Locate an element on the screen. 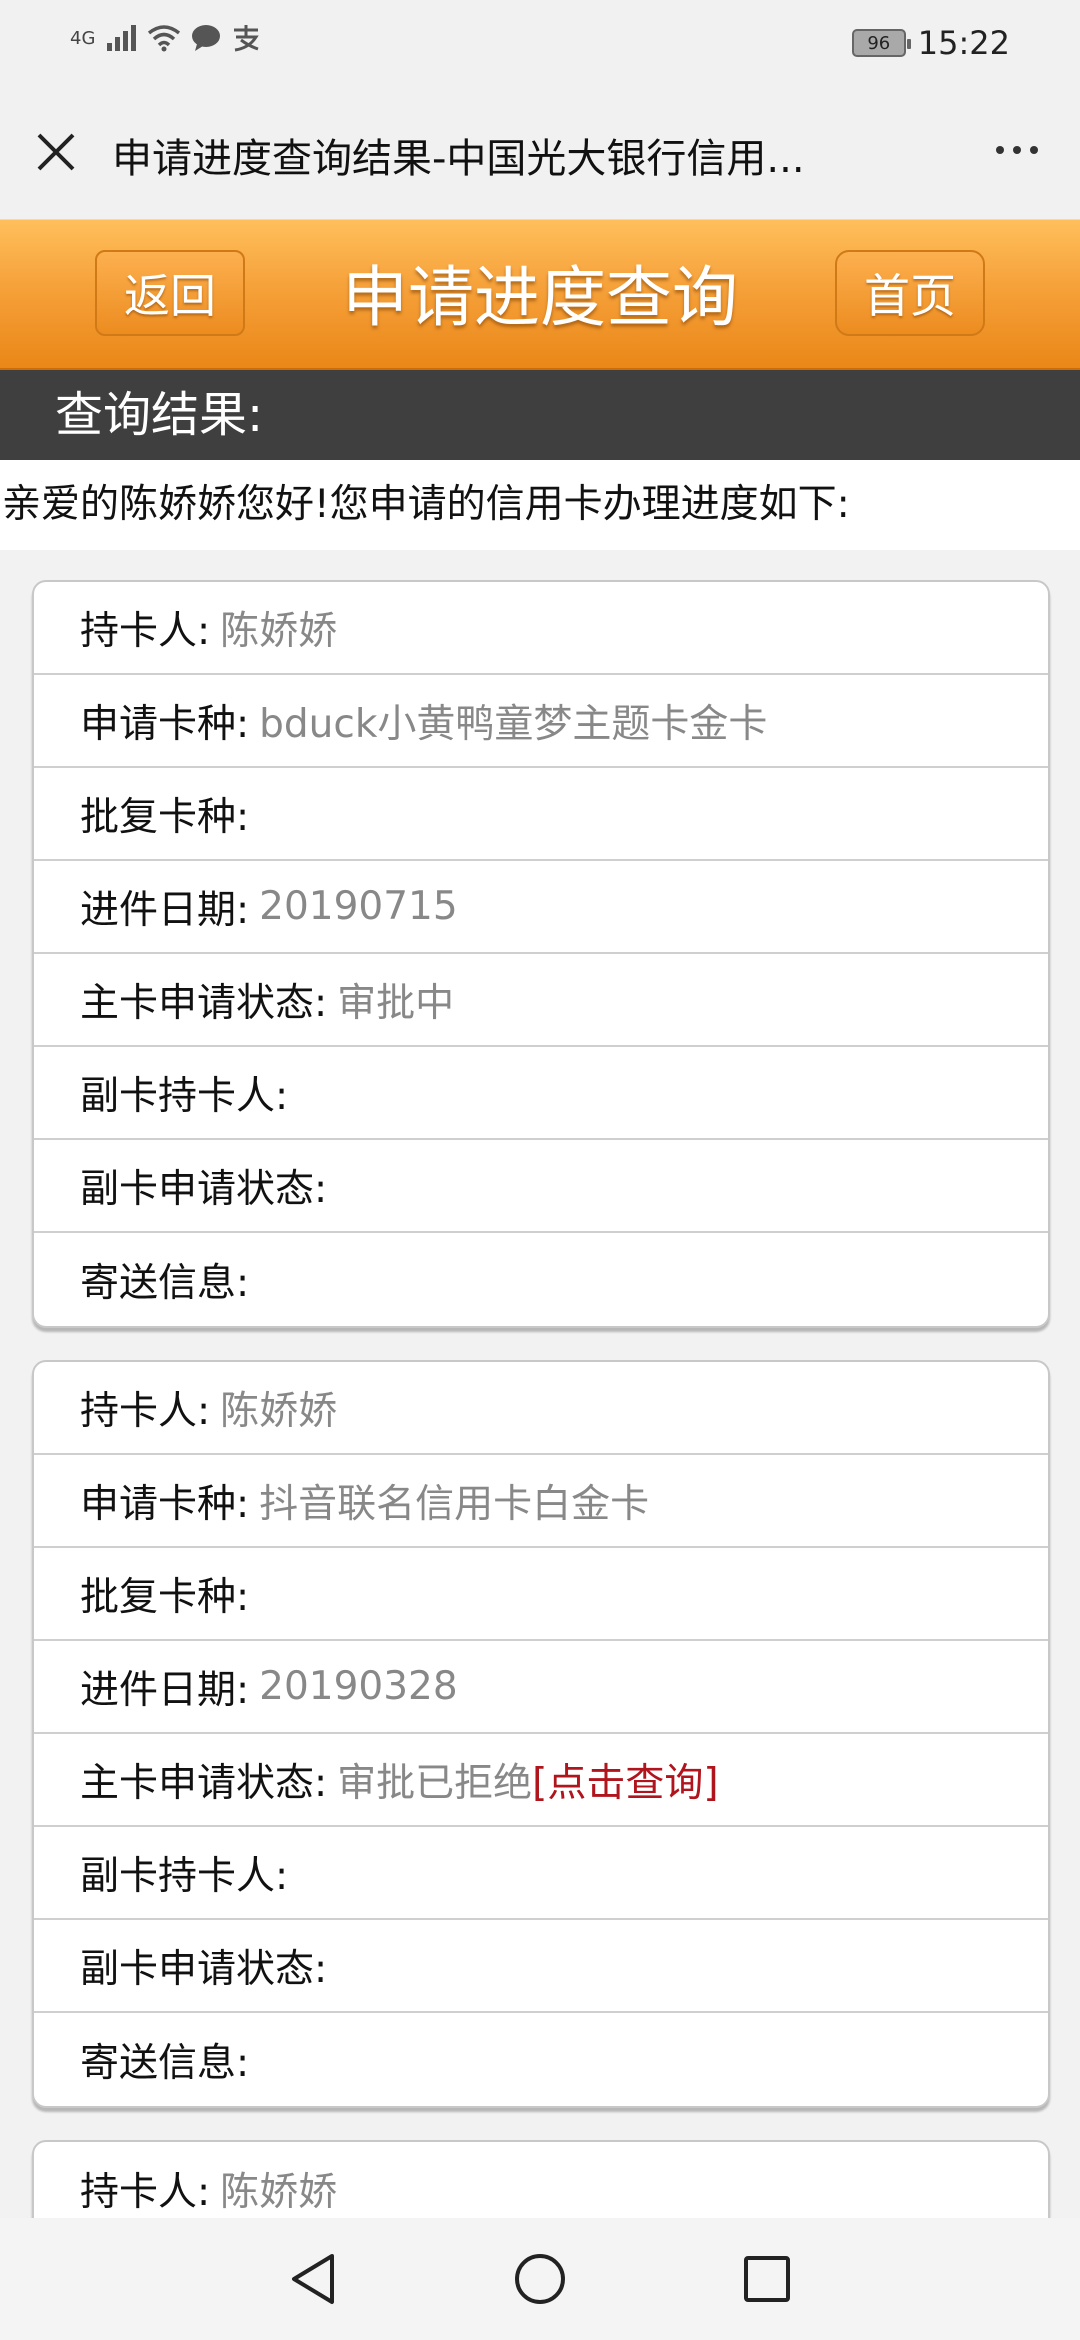 Image resolution: width=1080 pixels, height=2340 pixels. system-nav-bar is located at coordinates (540, 2279).